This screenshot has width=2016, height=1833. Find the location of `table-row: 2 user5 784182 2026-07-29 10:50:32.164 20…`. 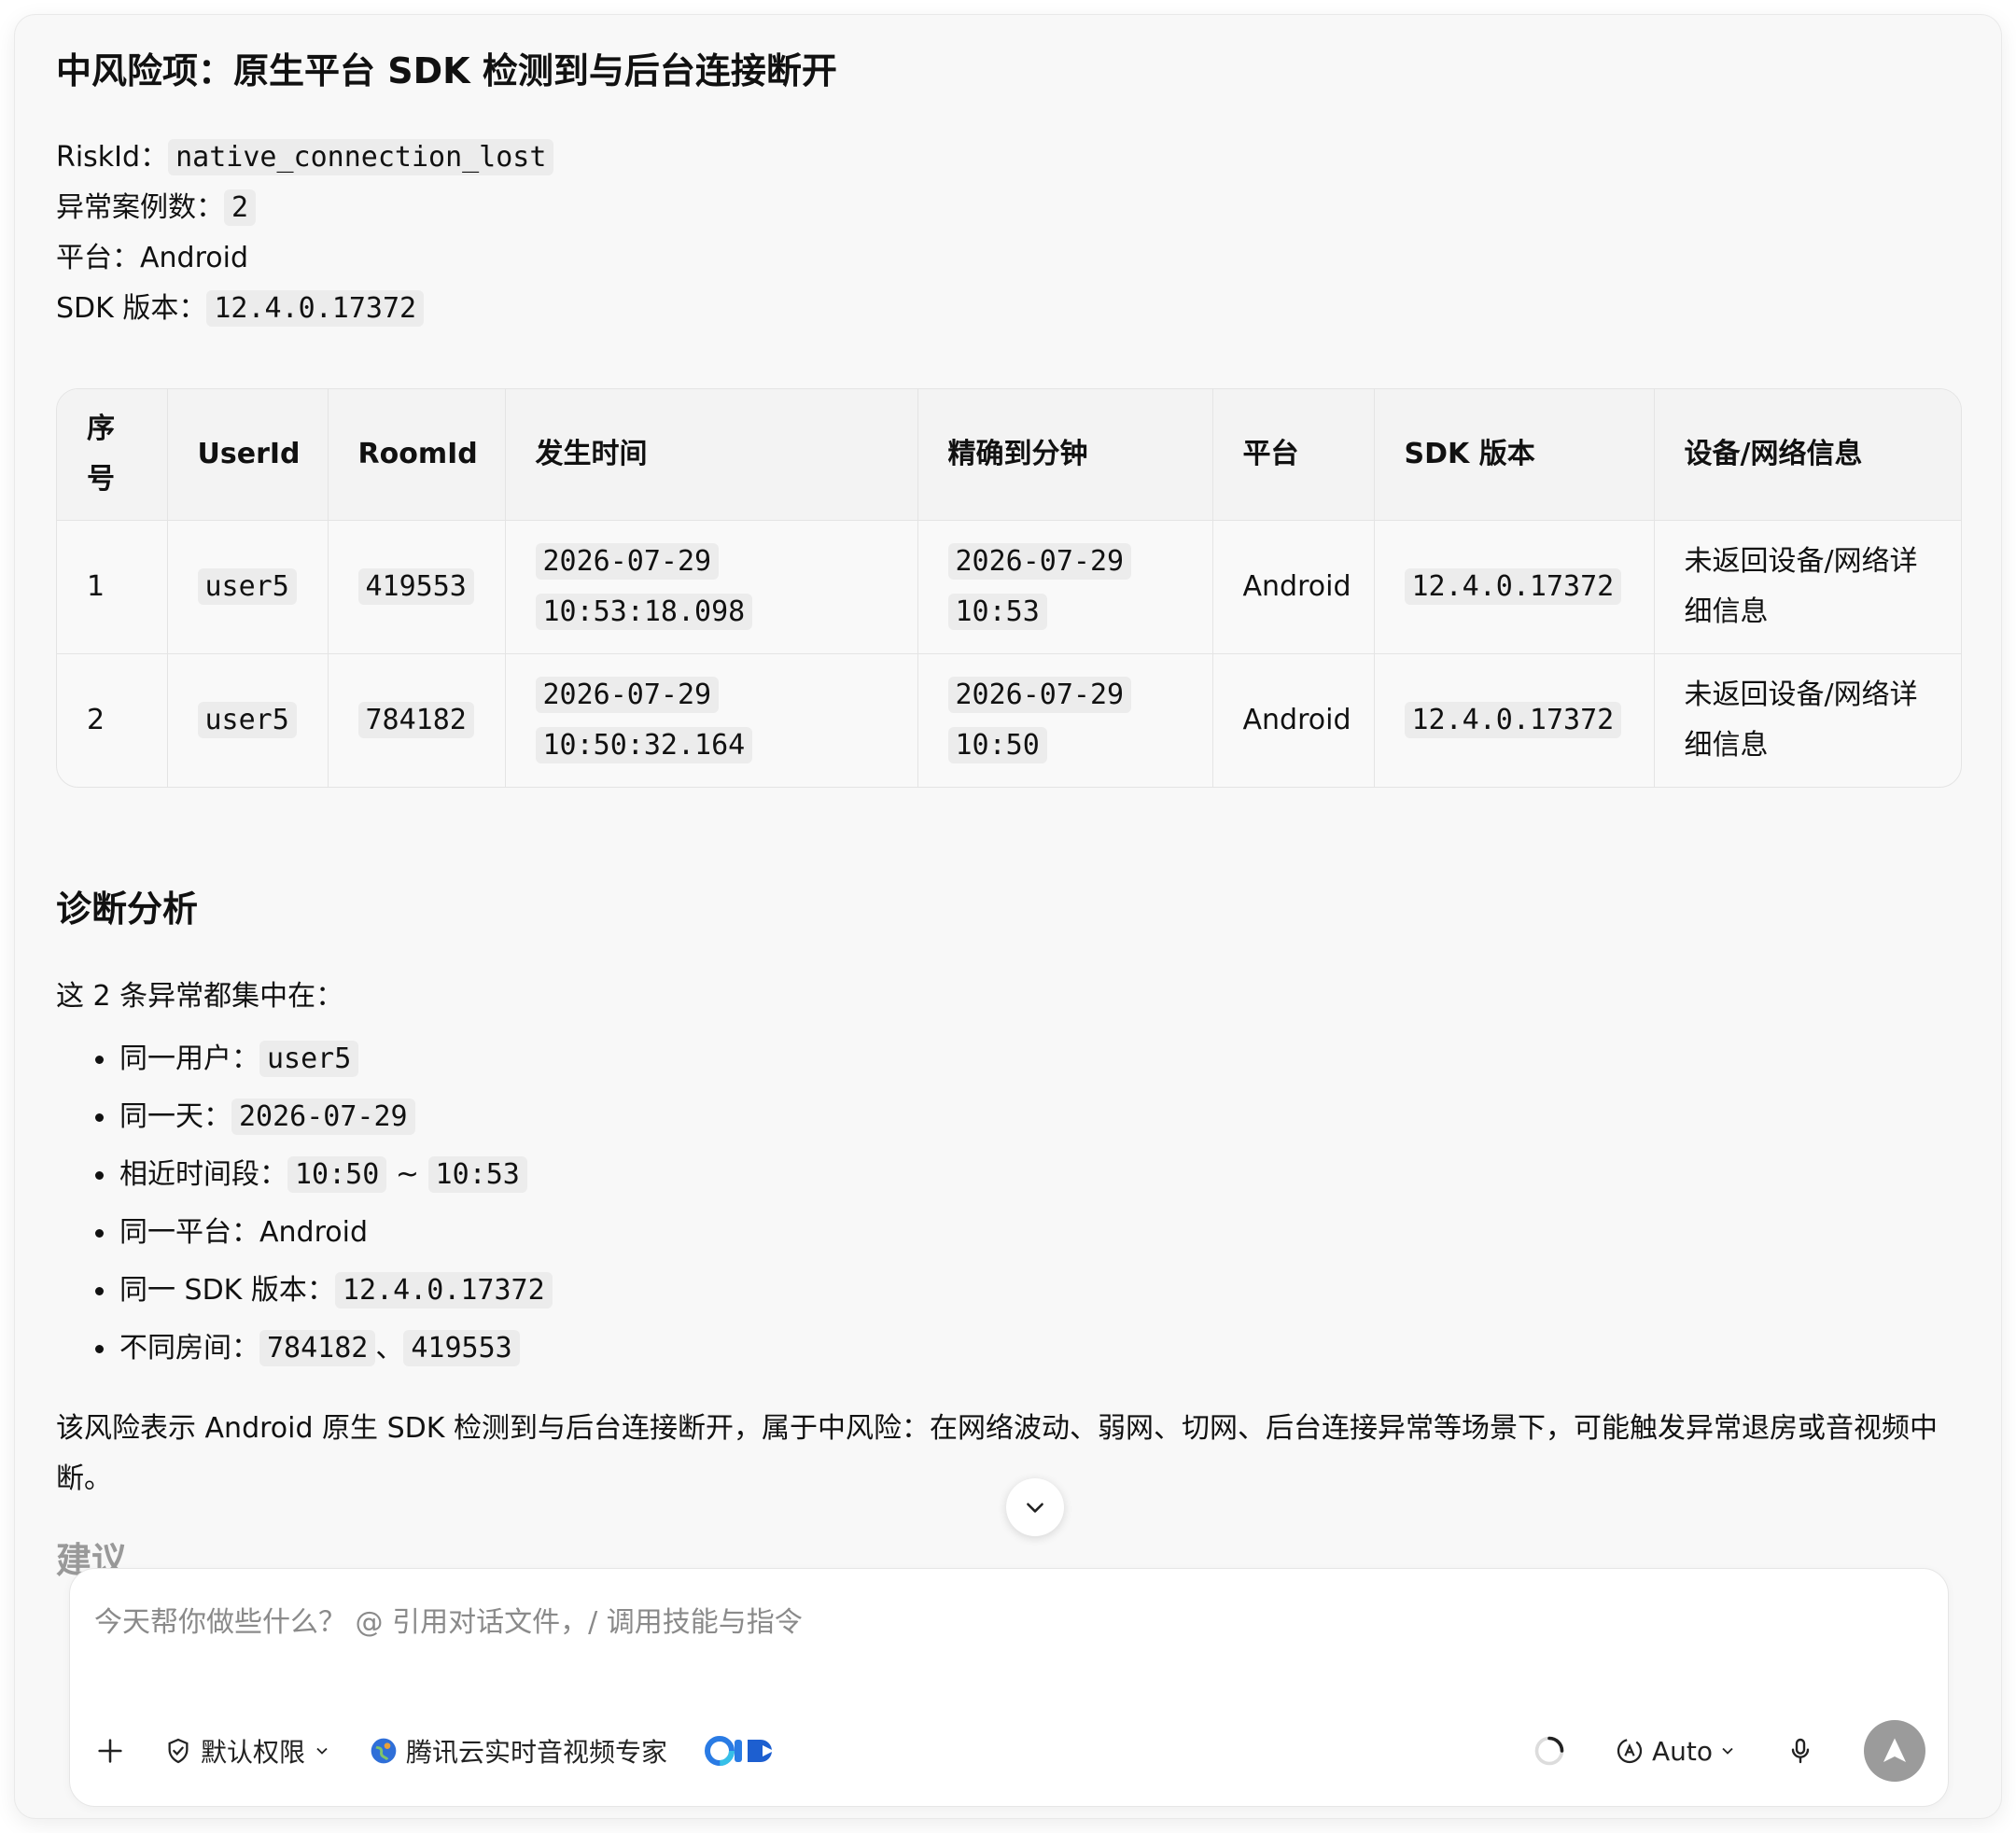

table-row: 2 user5 784182 2026-07-29 10:50:32.164 20… is located at coordinates (1009, 720).